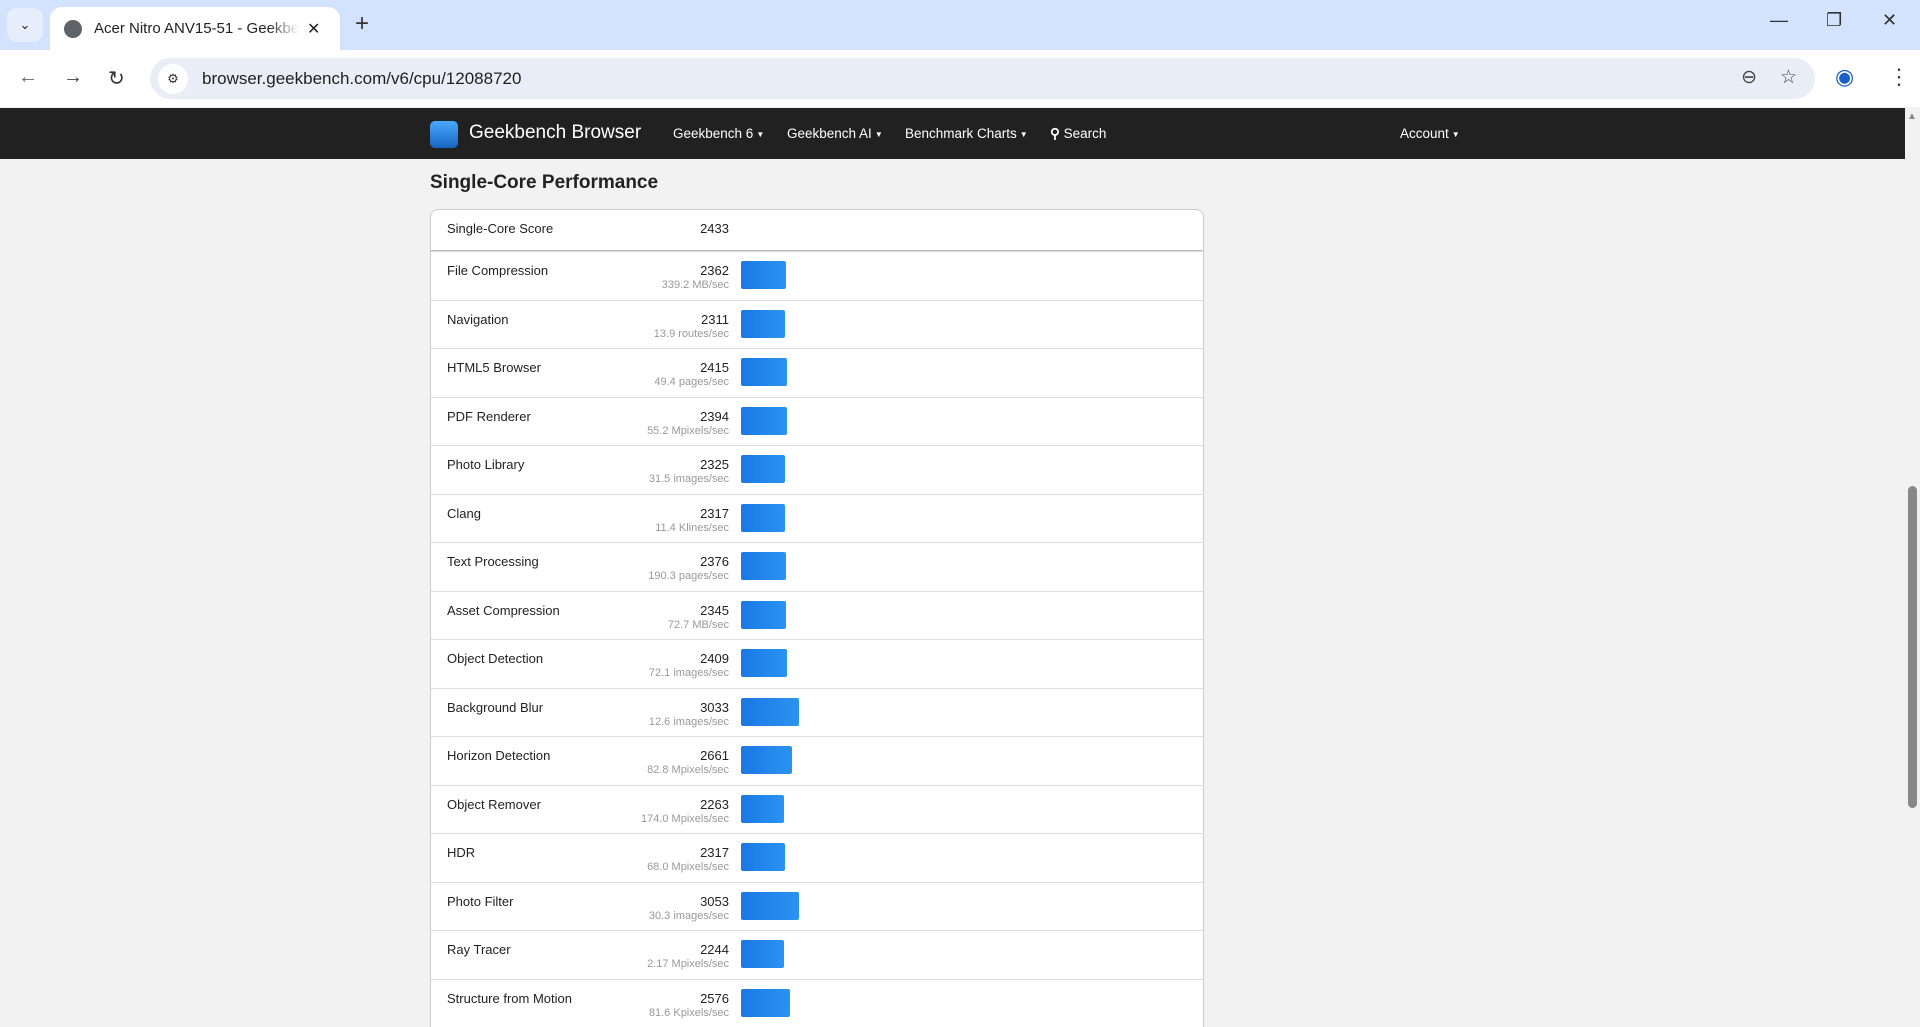 This screenshot has width=1920, height=1027. Describe the element at coordinates (485, 464) in the screenshot. I see `benchmark-name: Photo Library` at that location.